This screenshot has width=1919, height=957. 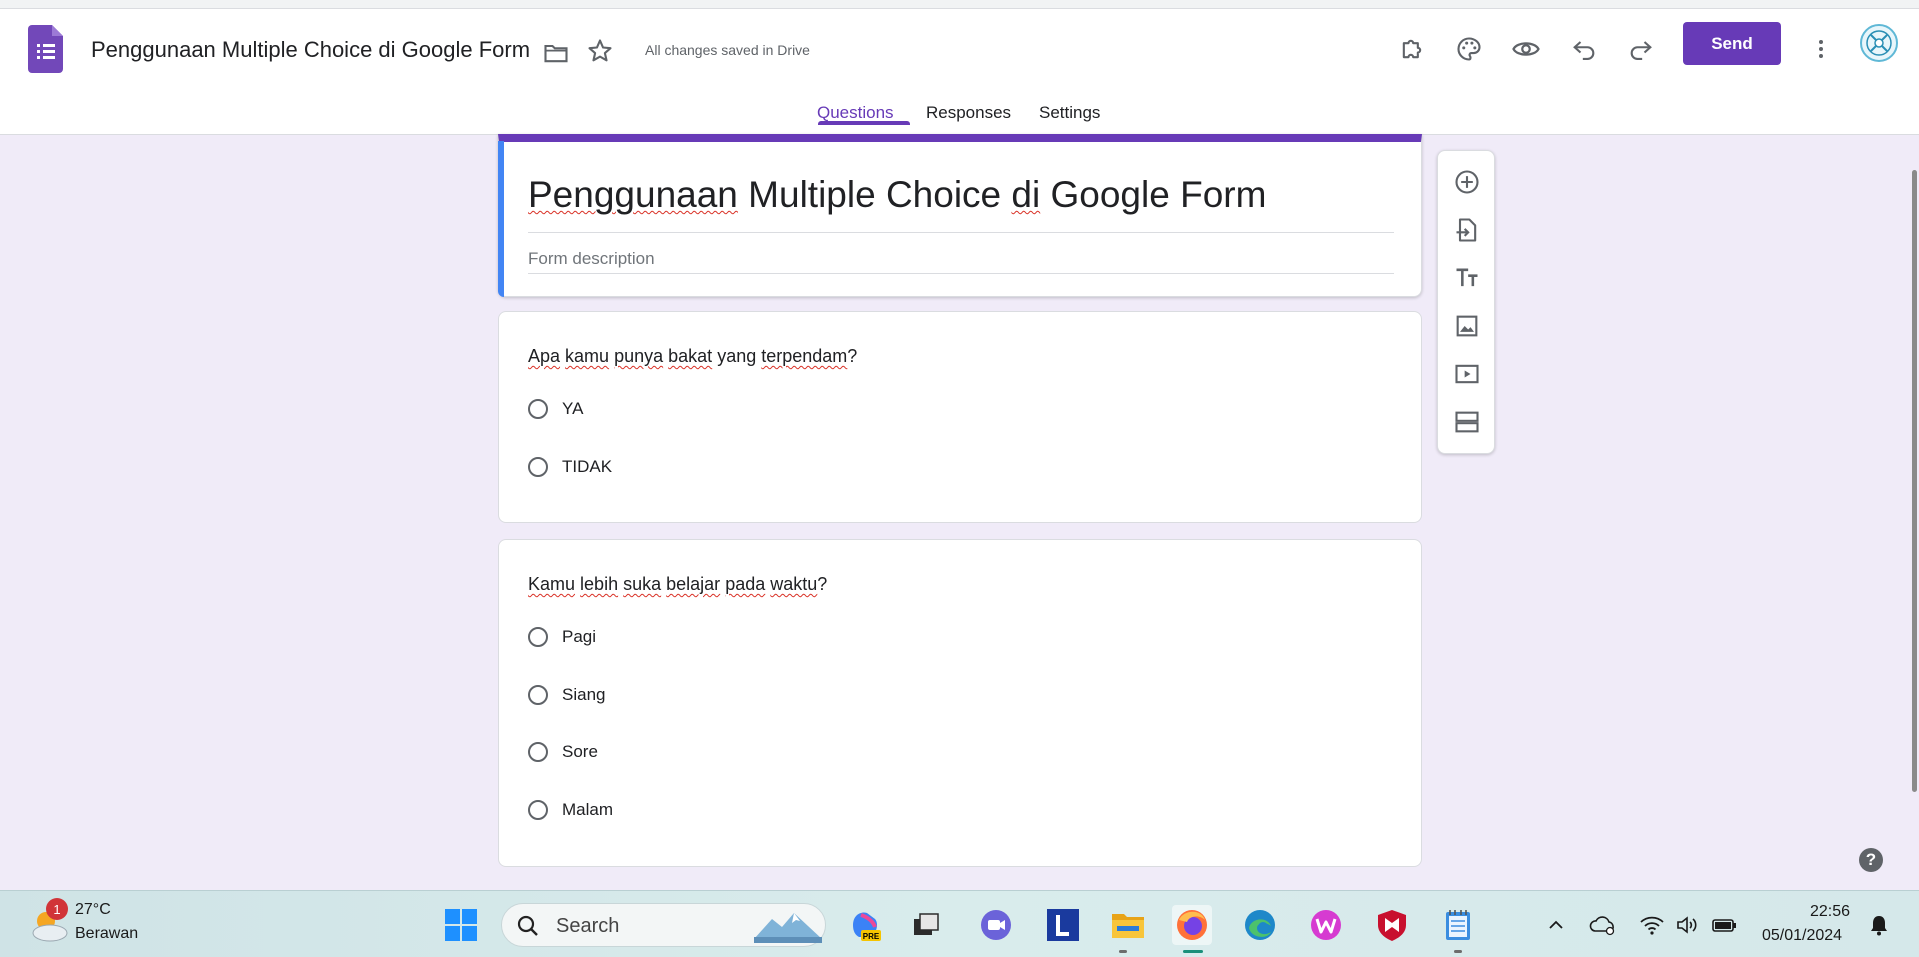 I want to click on volume-icon, so click(x=1688, y=925).